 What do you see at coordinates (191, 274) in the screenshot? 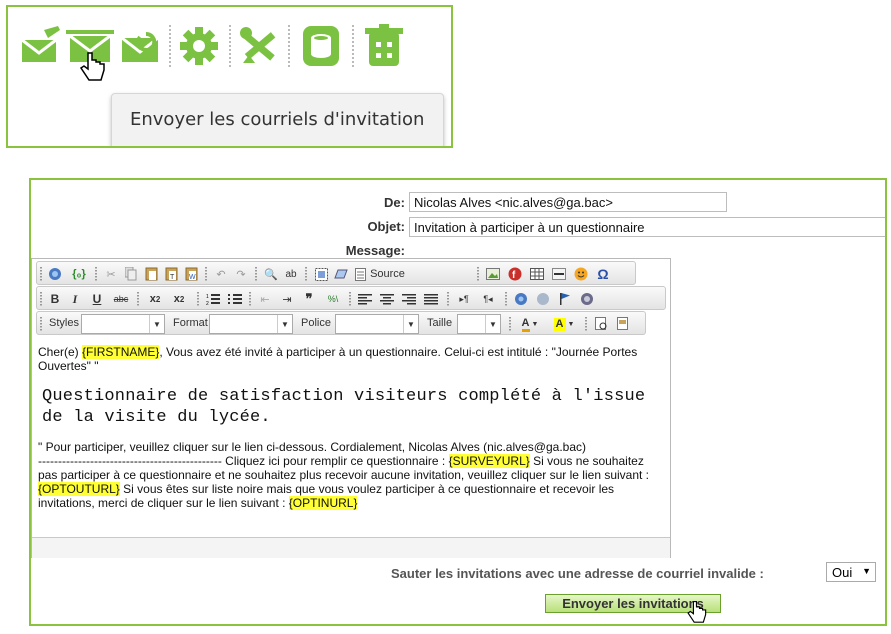
I see `paste-word-icon: W` at bounding box center [191, 274].